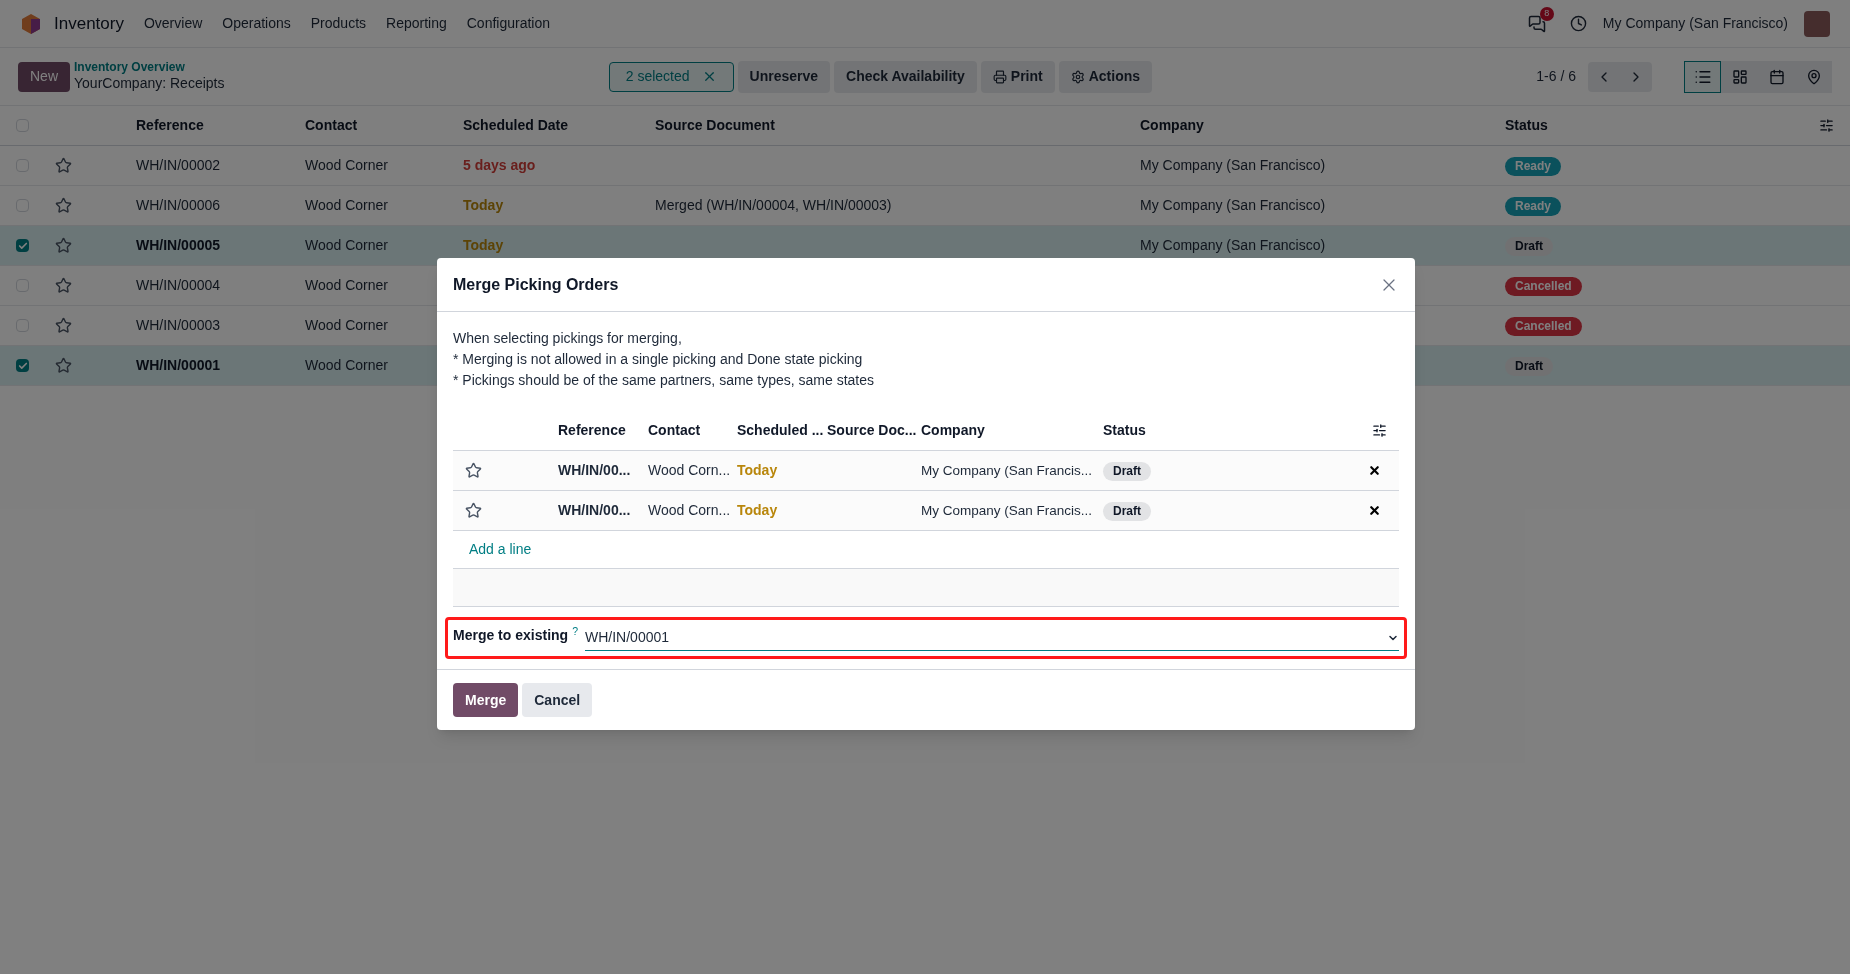  I want to click on reference-cell: WH/IN/00004, so click(178, 285).